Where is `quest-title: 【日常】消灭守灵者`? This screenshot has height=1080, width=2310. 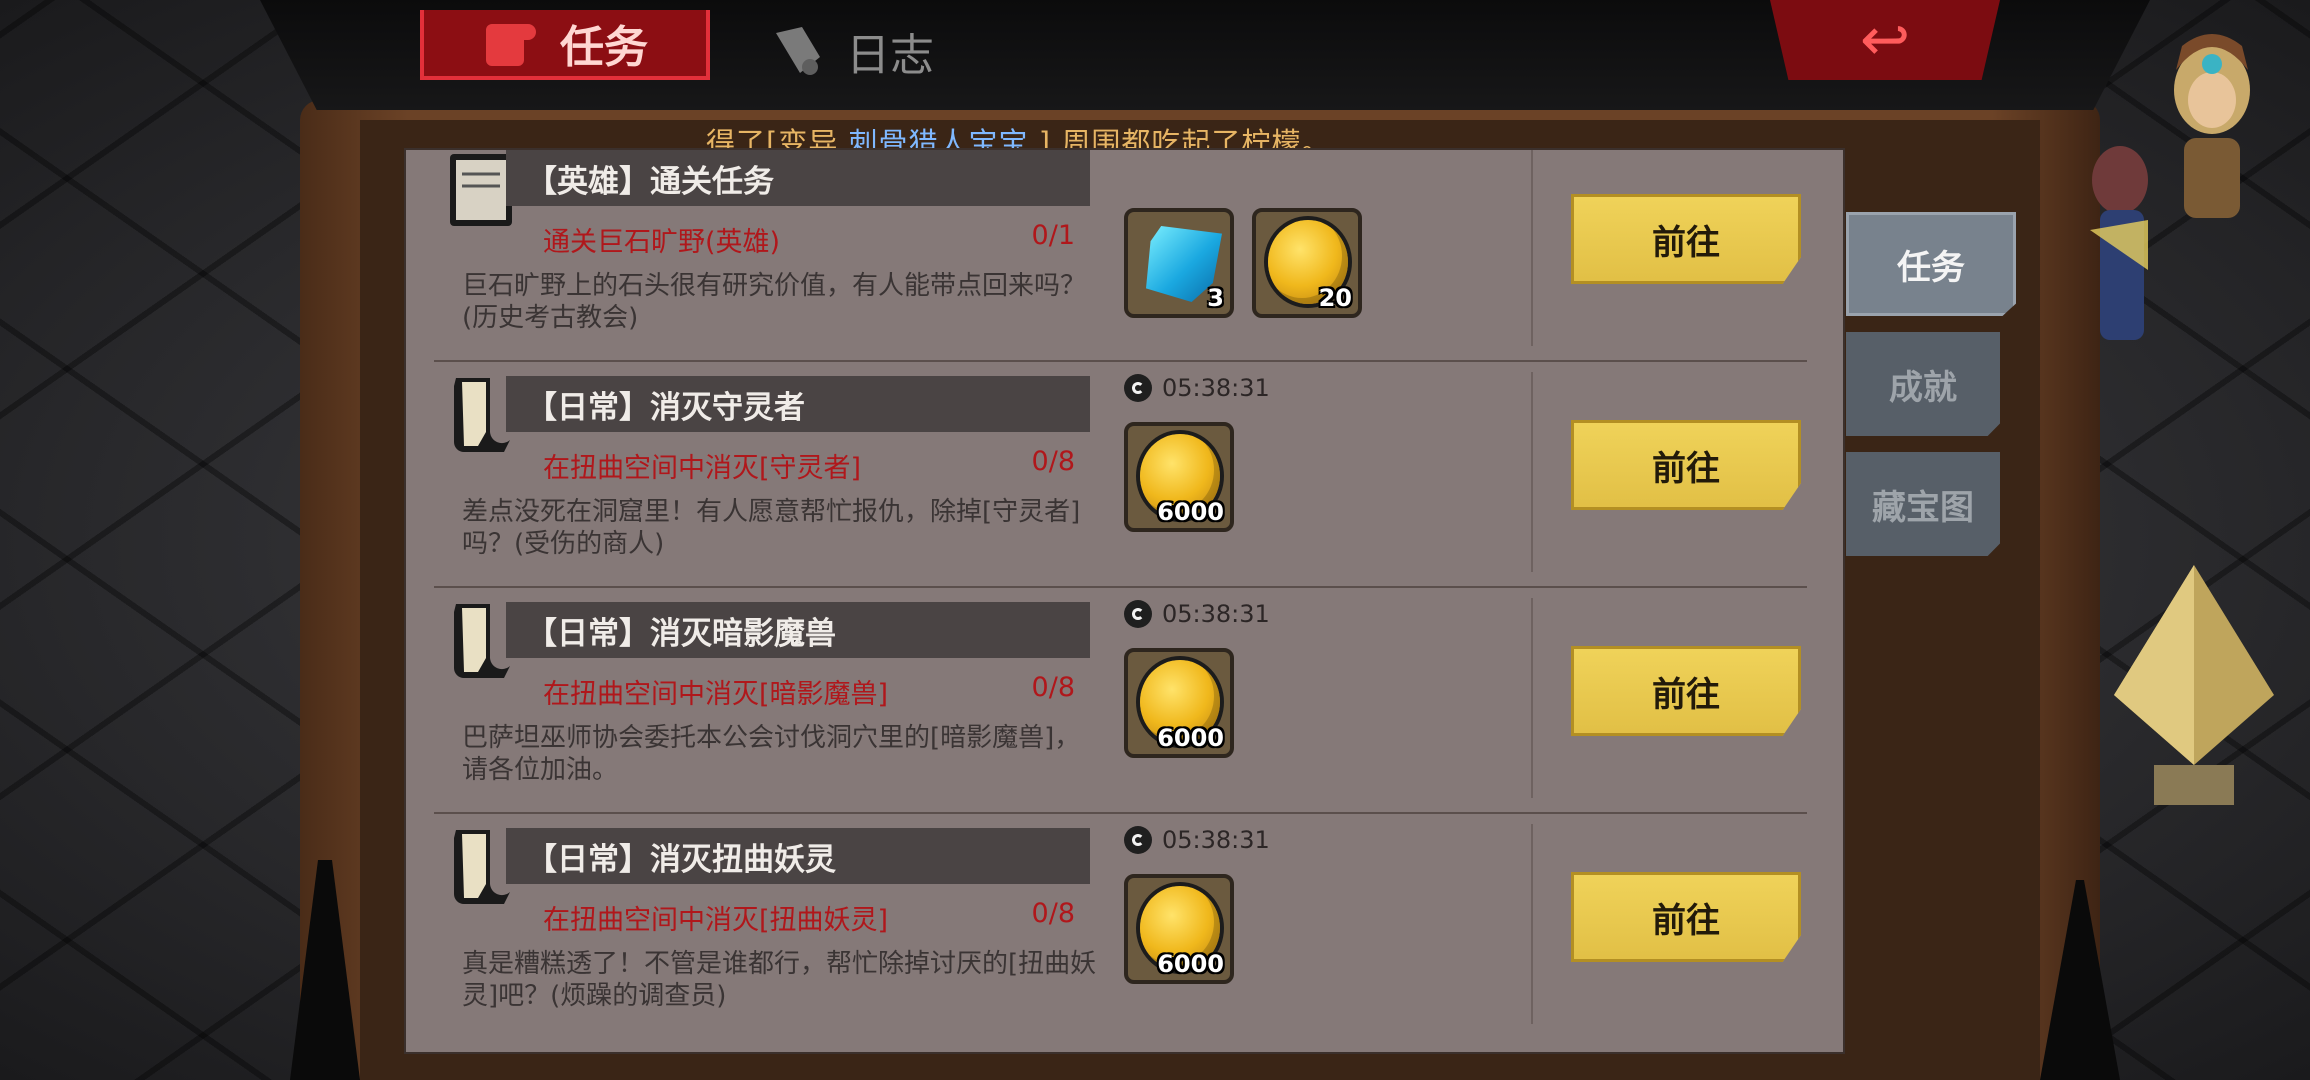
quest-title: 【日常】消灭守灵者 is located at coordinates (665, 407).